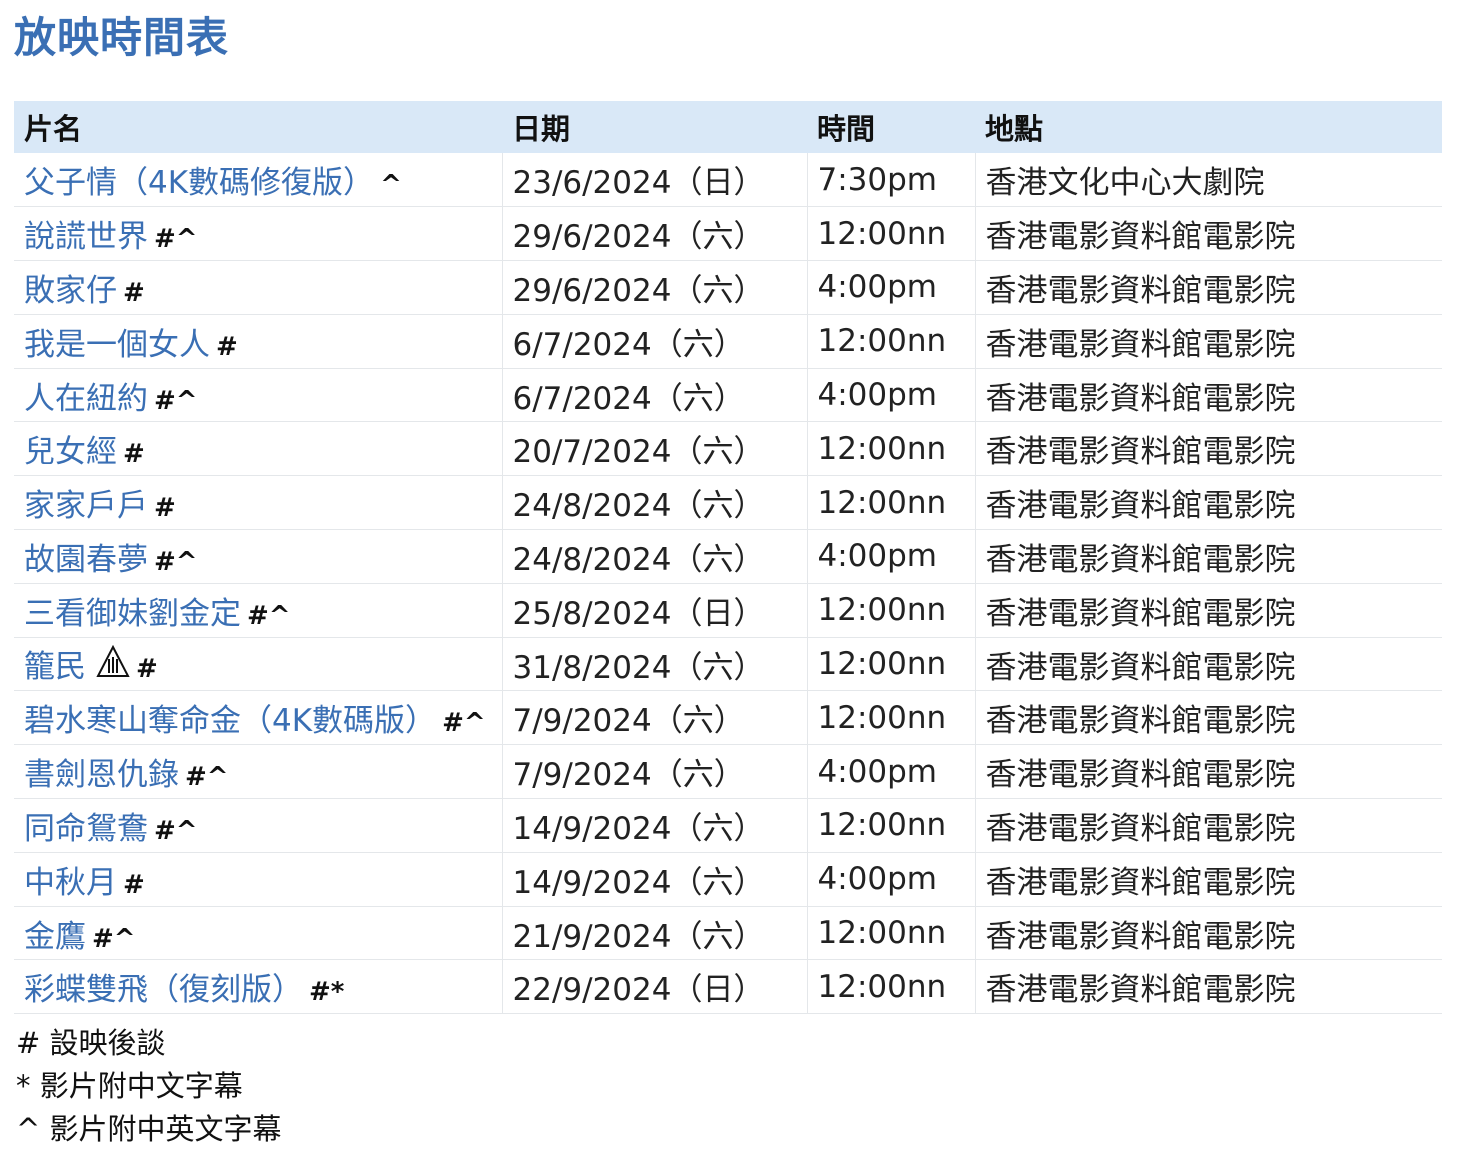 The height and width of the screenshot is (1151, 1468). What do you see at coordinates (327, 992) in the screenshot?
I see `note-marks: #*` at bounding box center [327, 992].